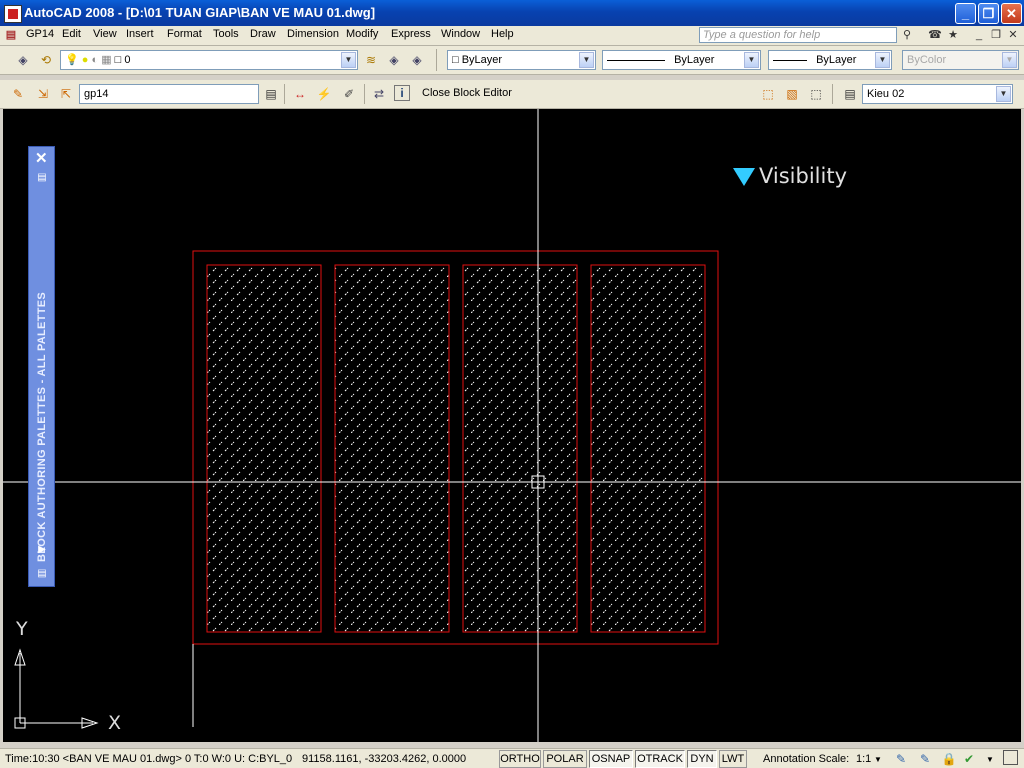 This screenshot has width=1024, height=768. I want to click on layer-isolate-icon: ◈, so click(417, 60).